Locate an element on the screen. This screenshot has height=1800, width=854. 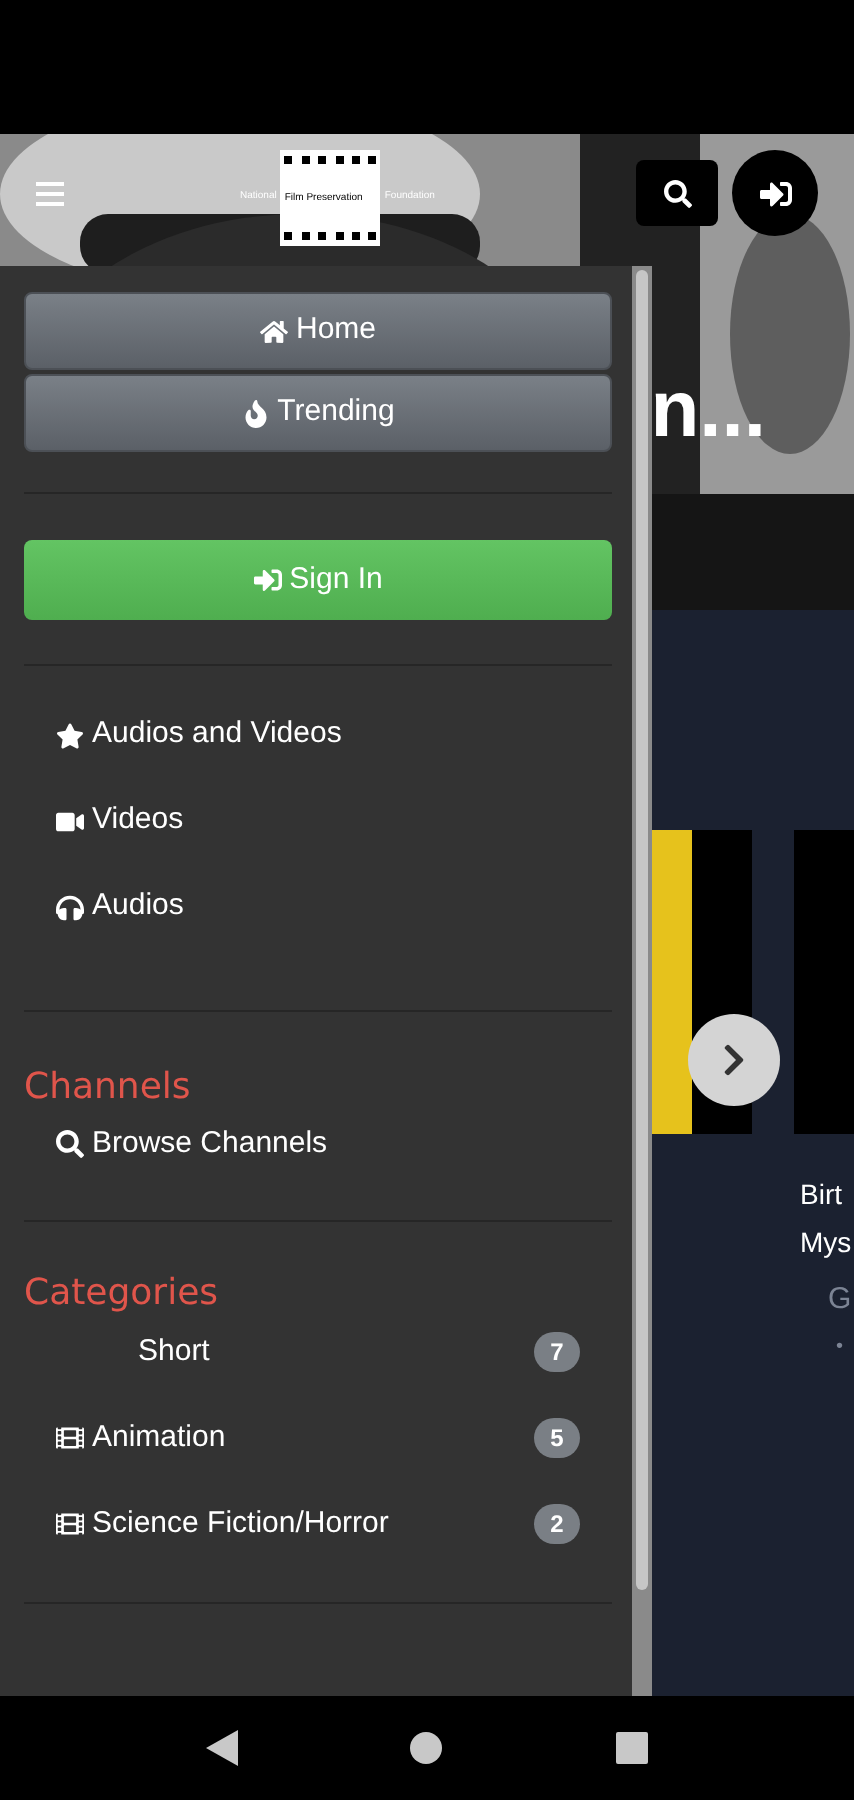
count-badge: 7 is located at coordinates (557, 1352).